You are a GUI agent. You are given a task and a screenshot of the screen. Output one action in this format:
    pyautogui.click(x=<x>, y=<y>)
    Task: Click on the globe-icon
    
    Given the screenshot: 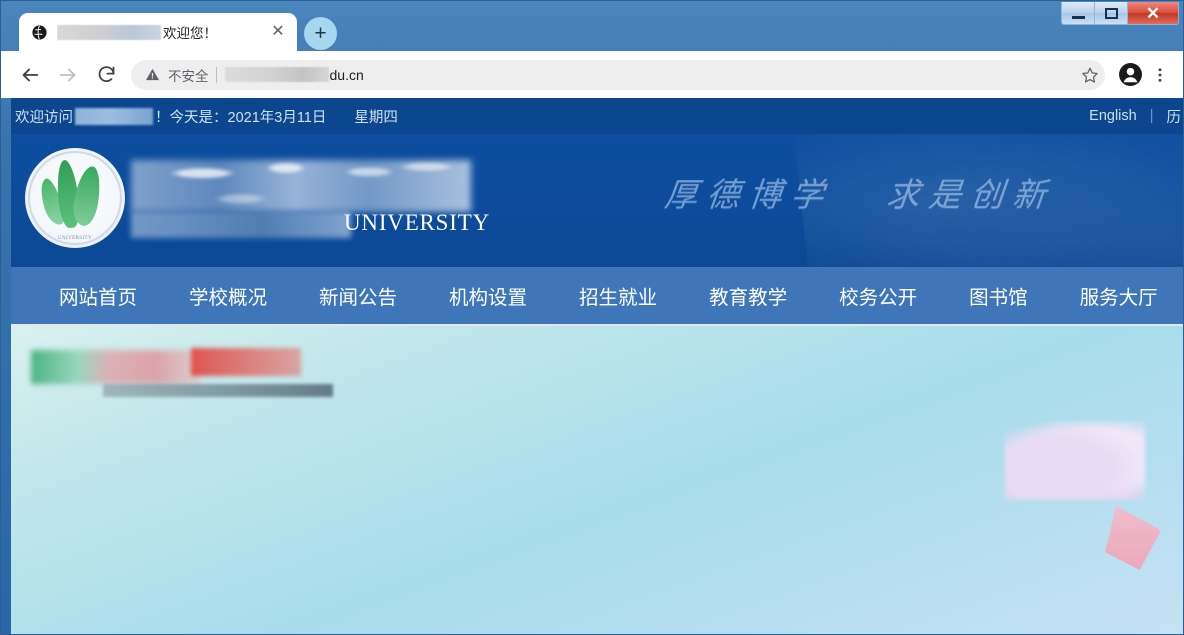 What is the action you would take?
    pyautogui.click(x=39, y=32)
    